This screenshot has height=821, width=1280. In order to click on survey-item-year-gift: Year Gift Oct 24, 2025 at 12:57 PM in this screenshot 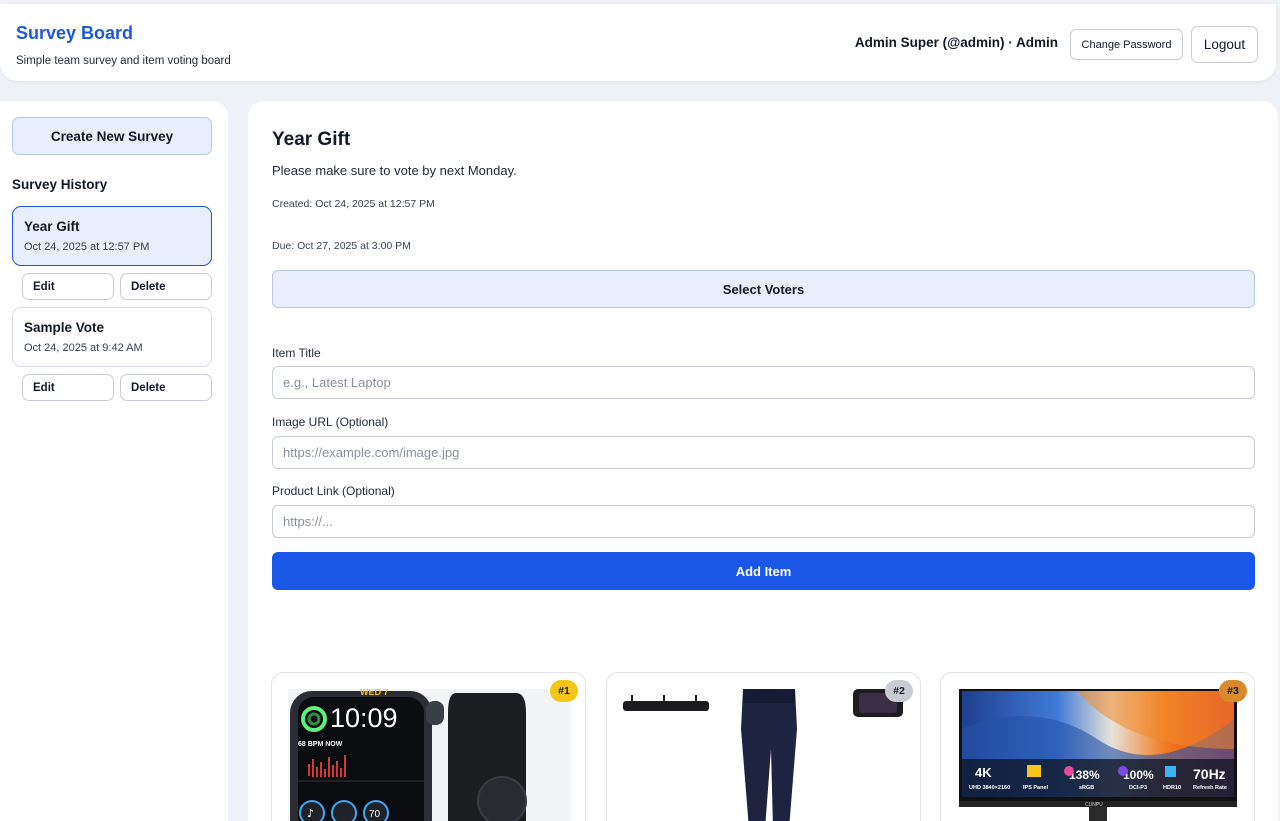, I will do `click(112, 236)`.